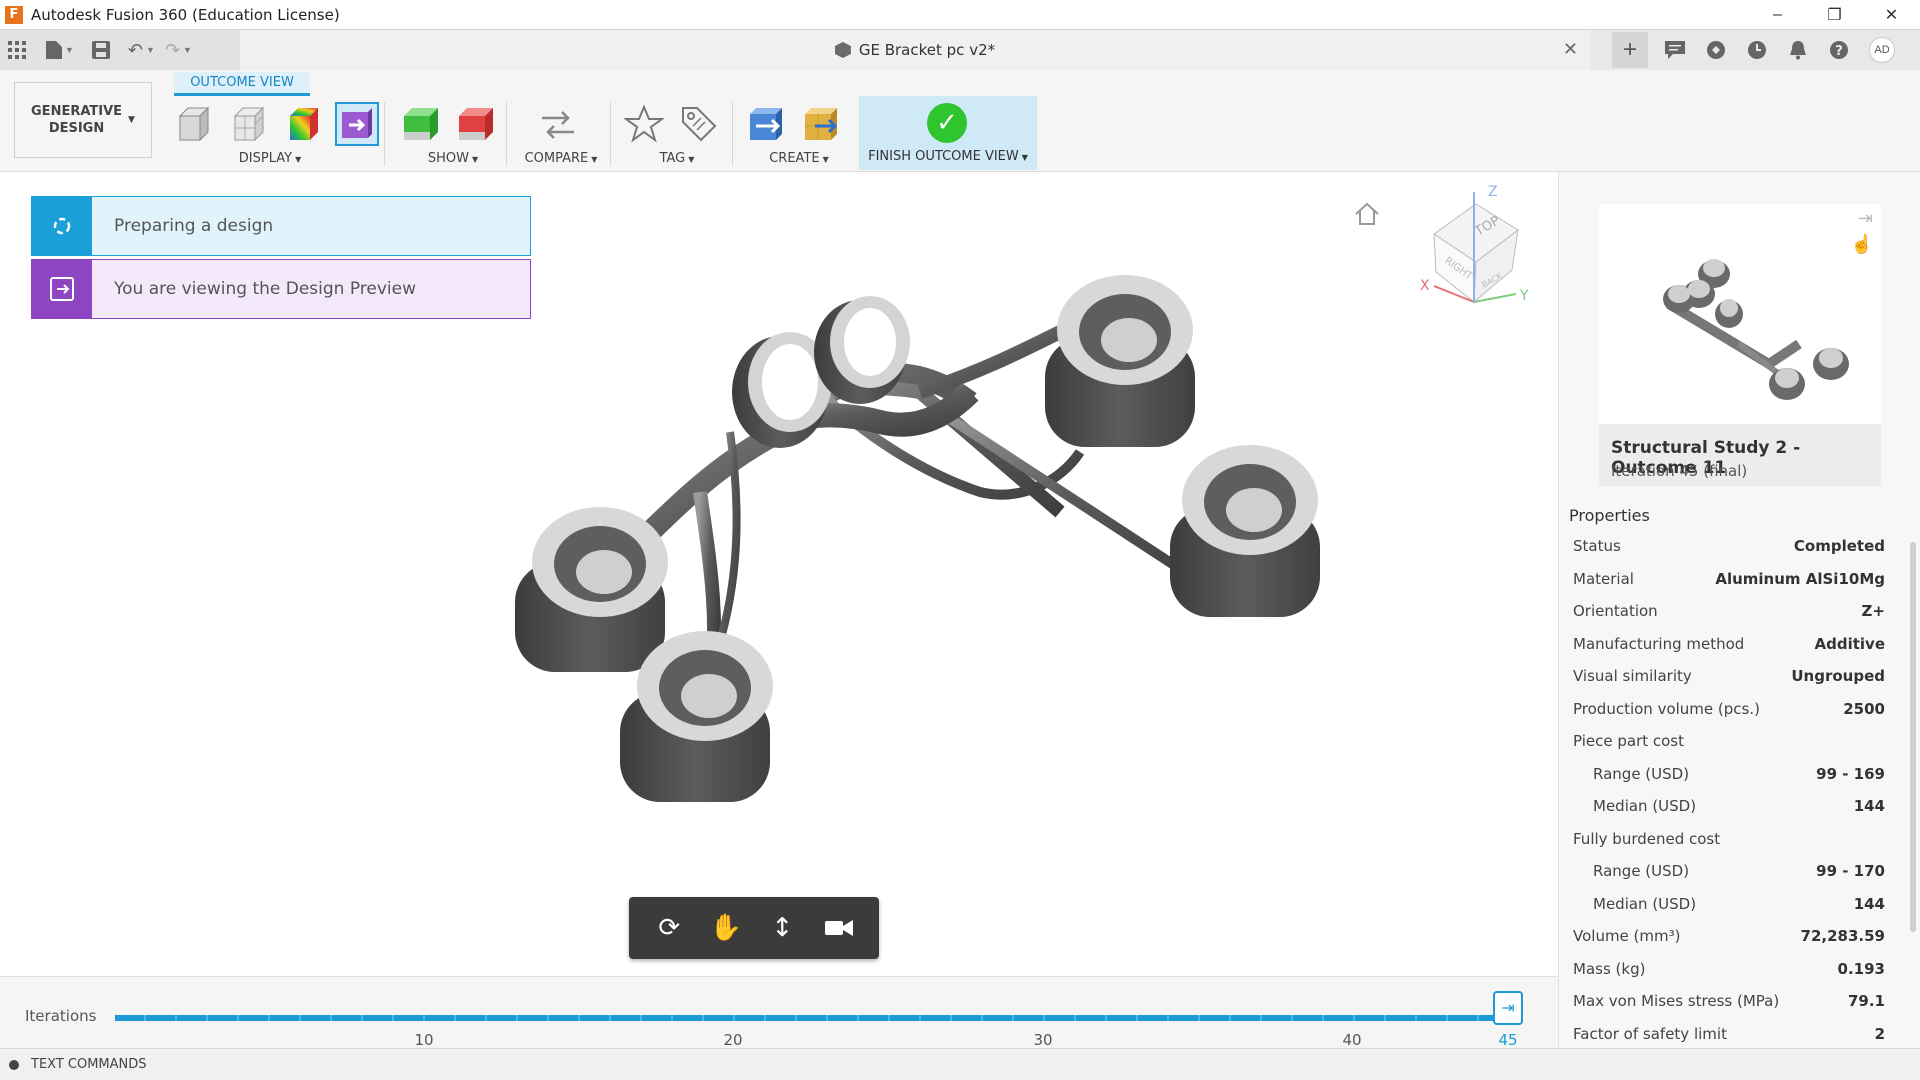 The width and height of the screenshot is (1920, 1080). Describe the element at coordinates (357, 124) in the screenshot. I see `preview-display-icon` at that location.